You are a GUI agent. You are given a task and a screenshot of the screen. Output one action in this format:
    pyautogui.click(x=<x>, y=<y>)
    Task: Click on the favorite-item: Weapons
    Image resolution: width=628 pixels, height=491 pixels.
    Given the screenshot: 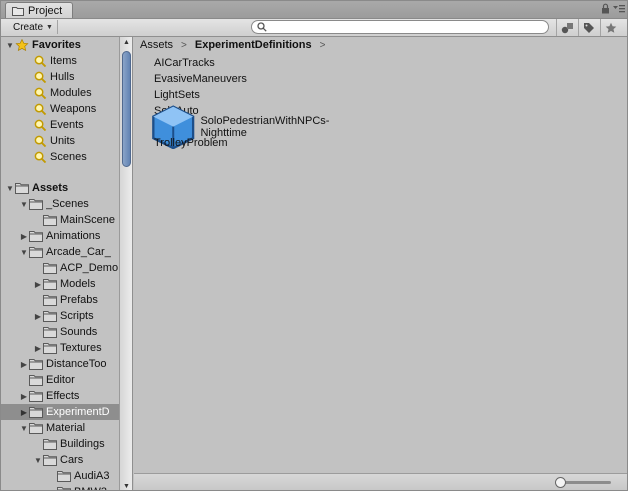 What is the action you would take?
    pyautogui.click(x=60, y=109)
    